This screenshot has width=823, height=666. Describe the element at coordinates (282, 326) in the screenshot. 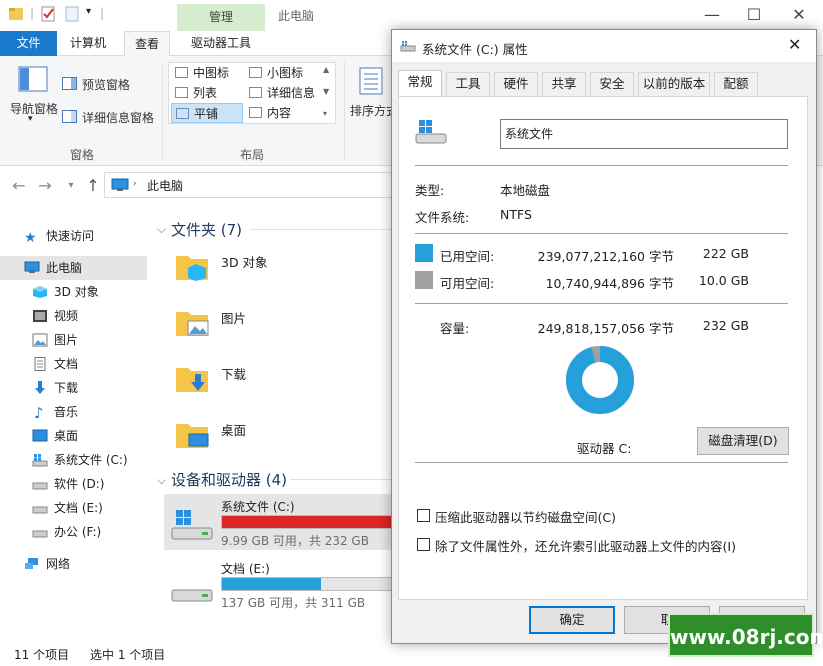

I see `folder-tile-pictures: 图片` at that location.